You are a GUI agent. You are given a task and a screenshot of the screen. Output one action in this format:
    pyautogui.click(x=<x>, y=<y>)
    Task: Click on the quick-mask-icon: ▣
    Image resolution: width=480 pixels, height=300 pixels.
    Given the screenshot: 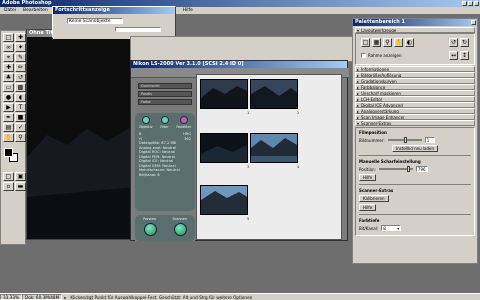 What is the action you would take?
    pyautogui.click(x=20, y=176)
    